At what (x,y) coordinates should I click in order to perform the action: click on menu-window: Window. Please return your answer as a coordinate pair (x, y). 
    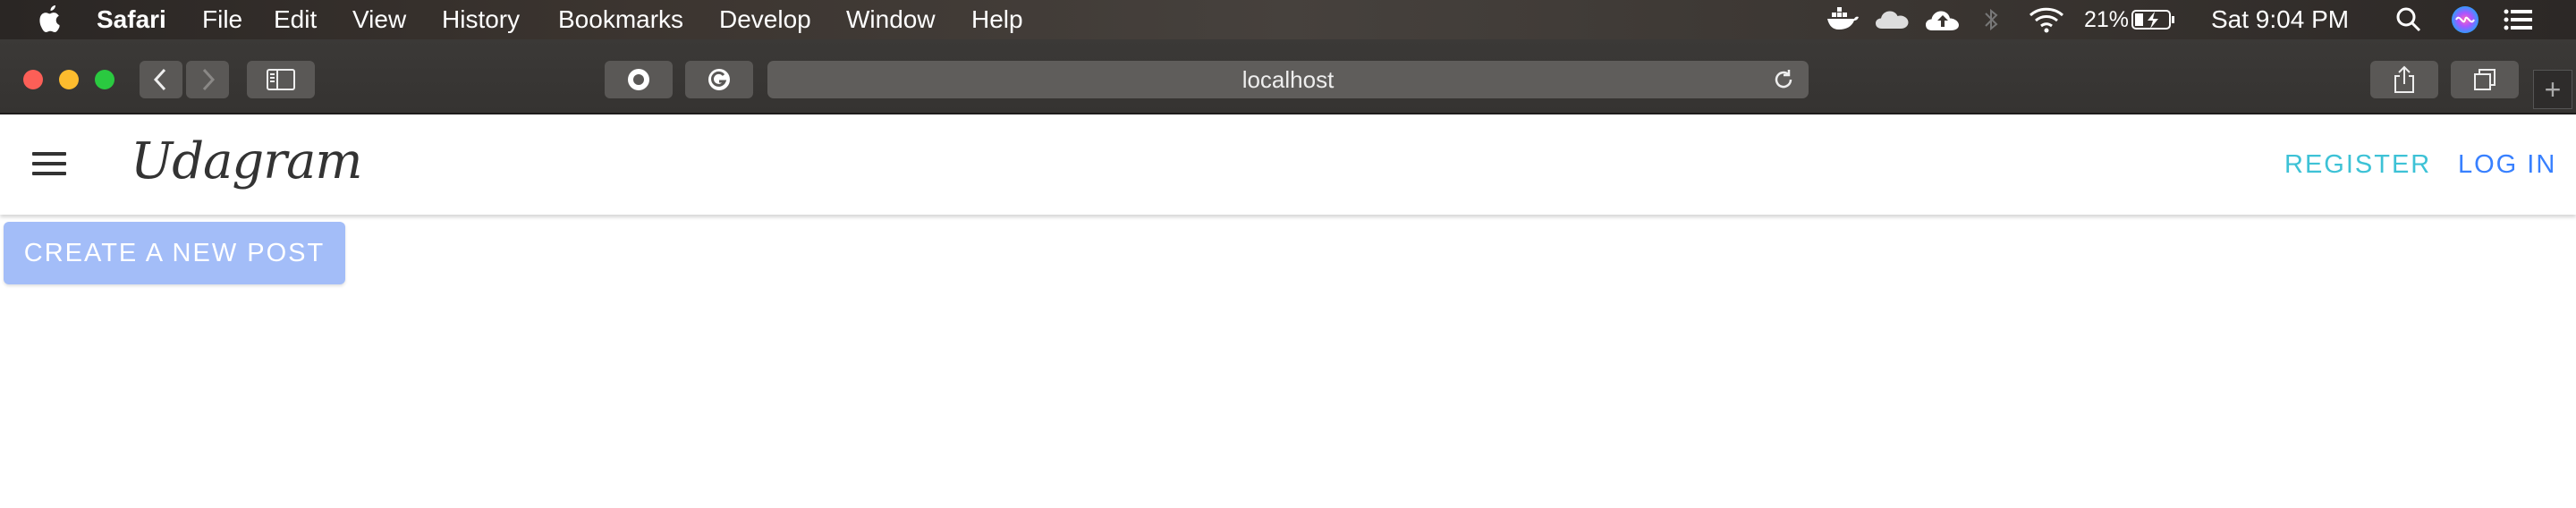
    Looking at the image, I should click on (891, 19).